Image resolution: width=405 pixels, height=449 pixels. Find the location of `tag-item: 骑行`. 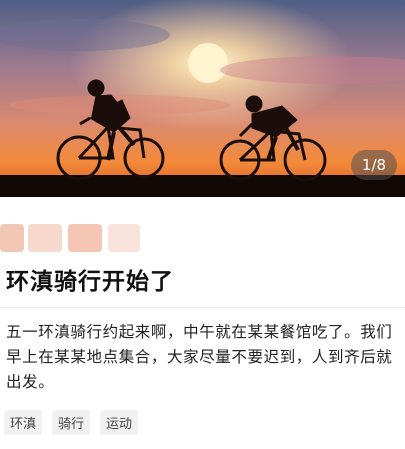

tag-item: 骑行 is located at coordinates (71, 422).